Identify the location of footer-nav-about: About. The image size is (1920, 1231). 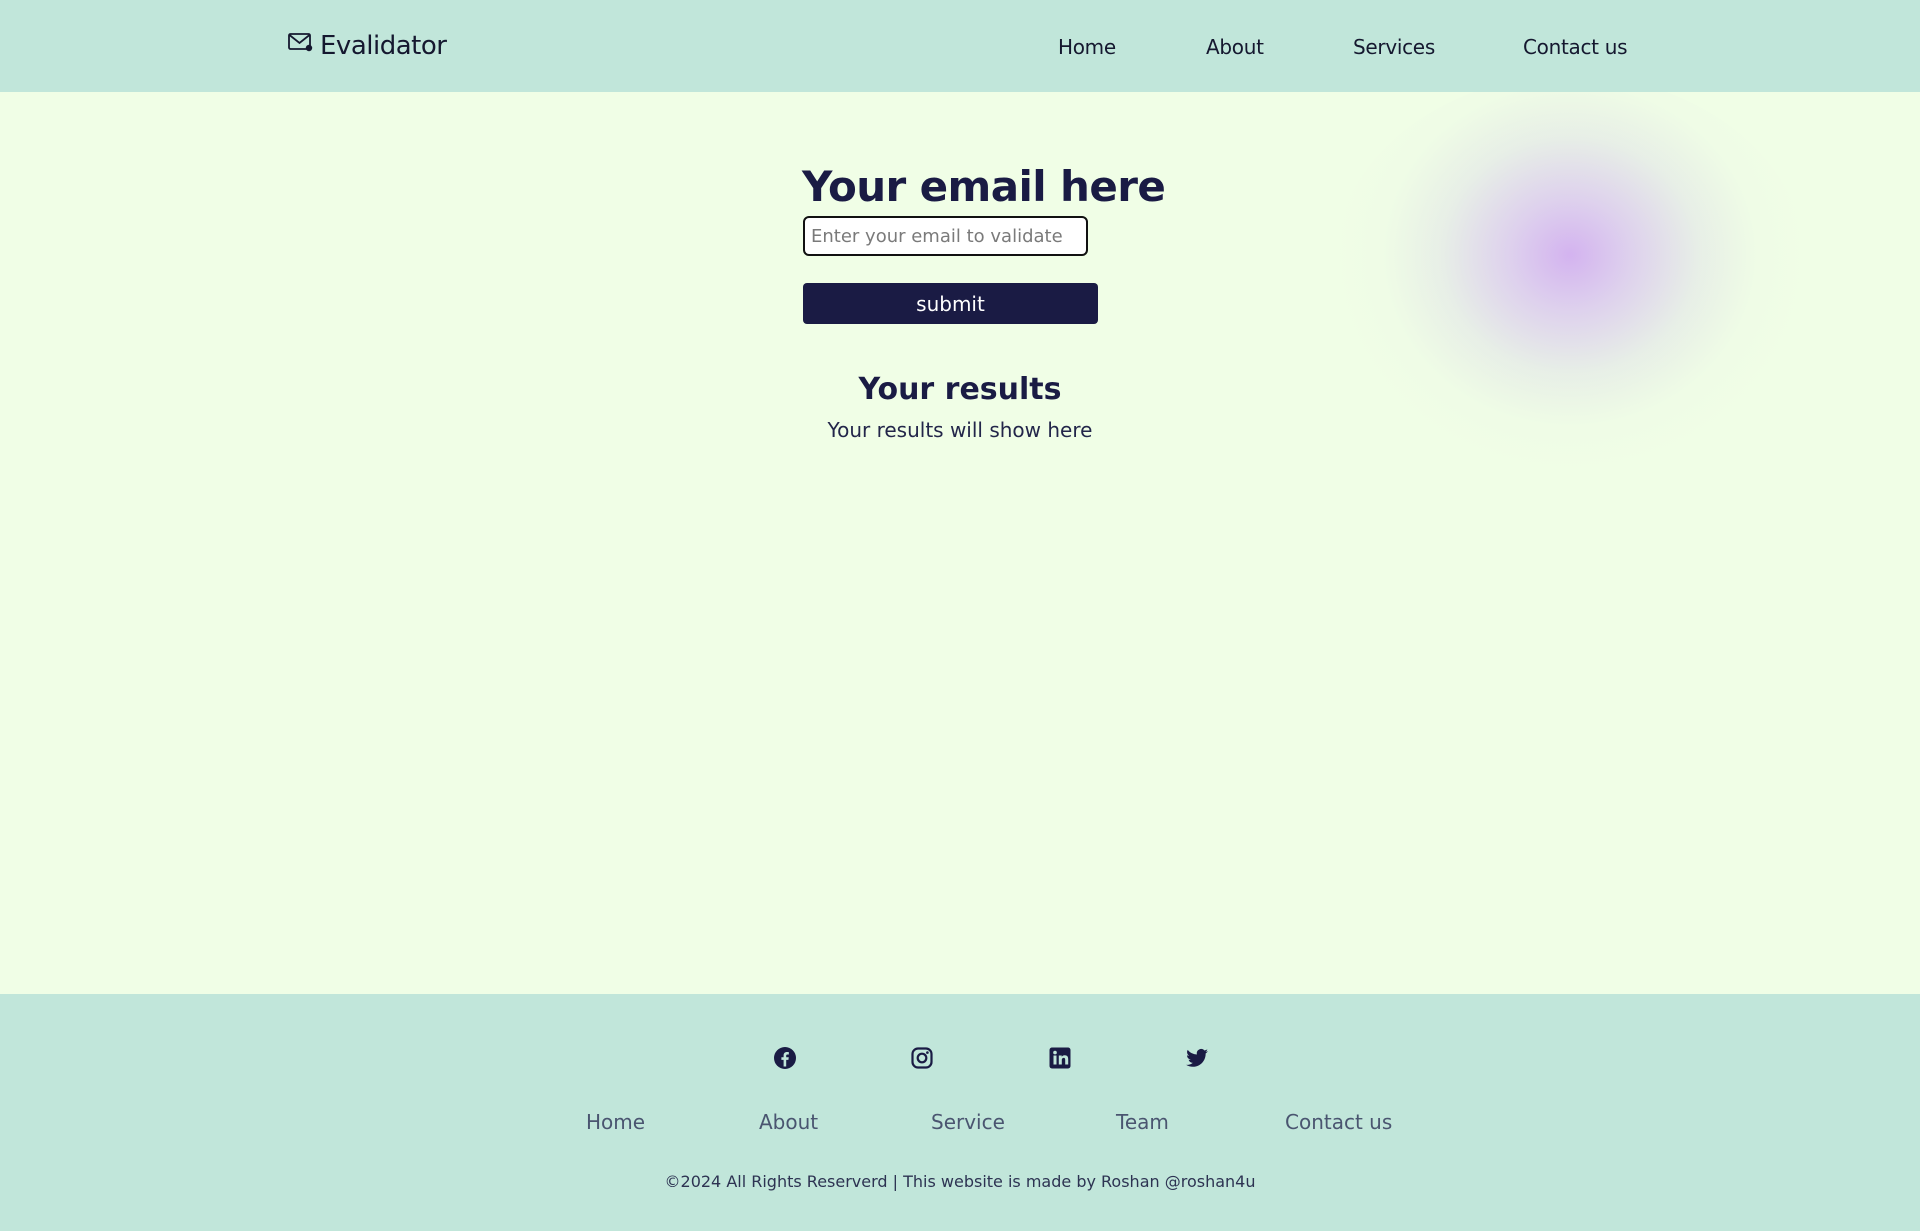
(788, 1122).